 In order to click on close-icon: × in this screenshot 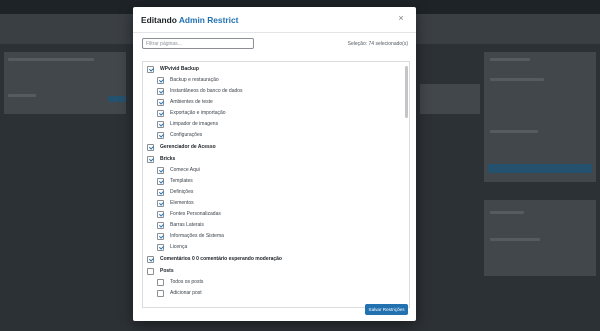, I will do `click(401, 18)`.